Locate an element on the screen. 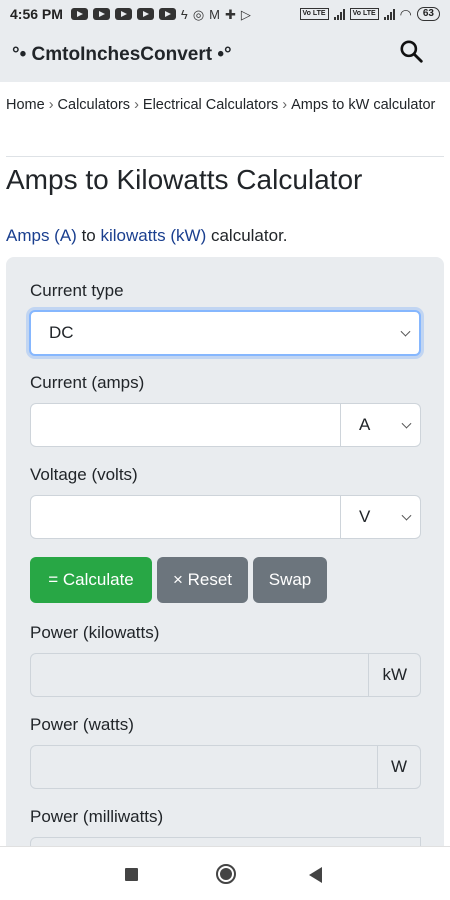 The height and width of the screenshot is (900, 450). status-bar: 4:56 PM ϟ ◎ M ✚ ▷ Vo LTE Vo LTE ◠ 63 is located at coordinates (225, 14).